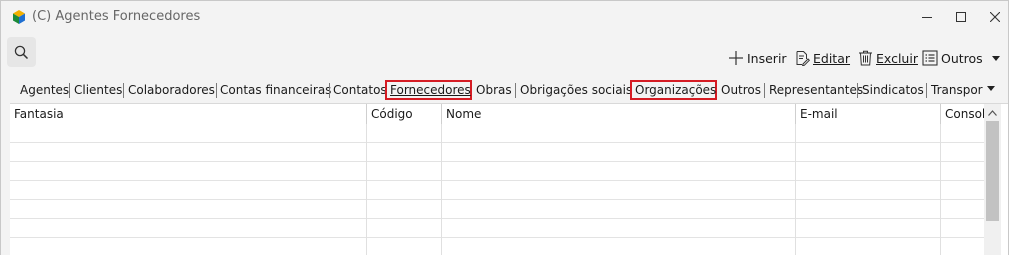 The image size is (1010, 256). I want to click on editar-button: Editar, so click(822, 58).